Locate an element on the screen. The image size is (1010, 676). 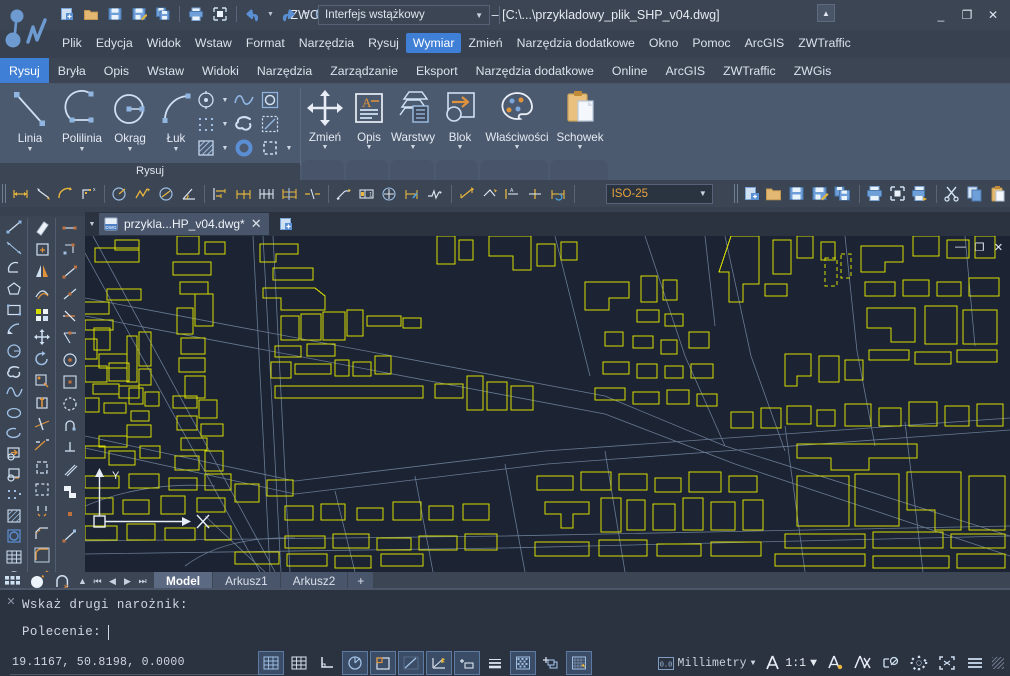
minimize-drawing-button: — is located at coordinates (960, 247).